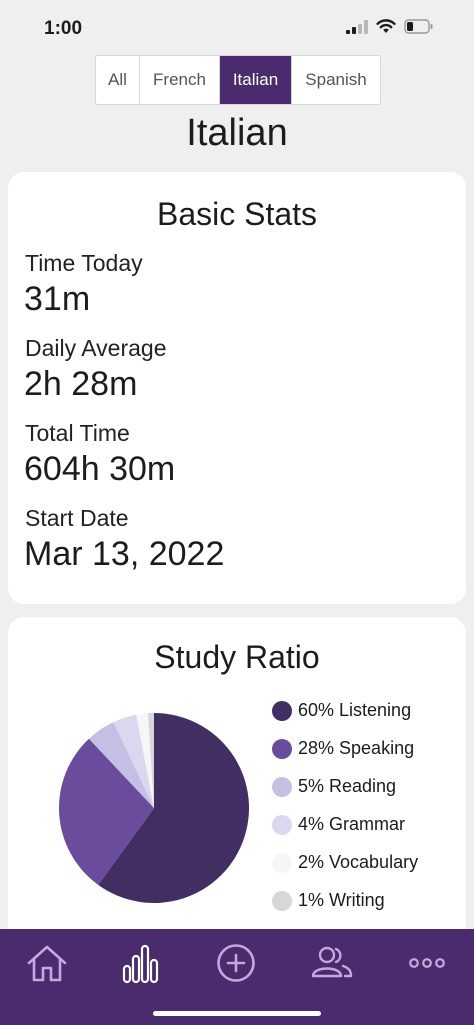 Image resolution: width=474 pixels, height=1025 pixels. Describe the element at coordinates (84, 263) in the screenshot. I see `stat-label-time-today: Time Today` at that location.